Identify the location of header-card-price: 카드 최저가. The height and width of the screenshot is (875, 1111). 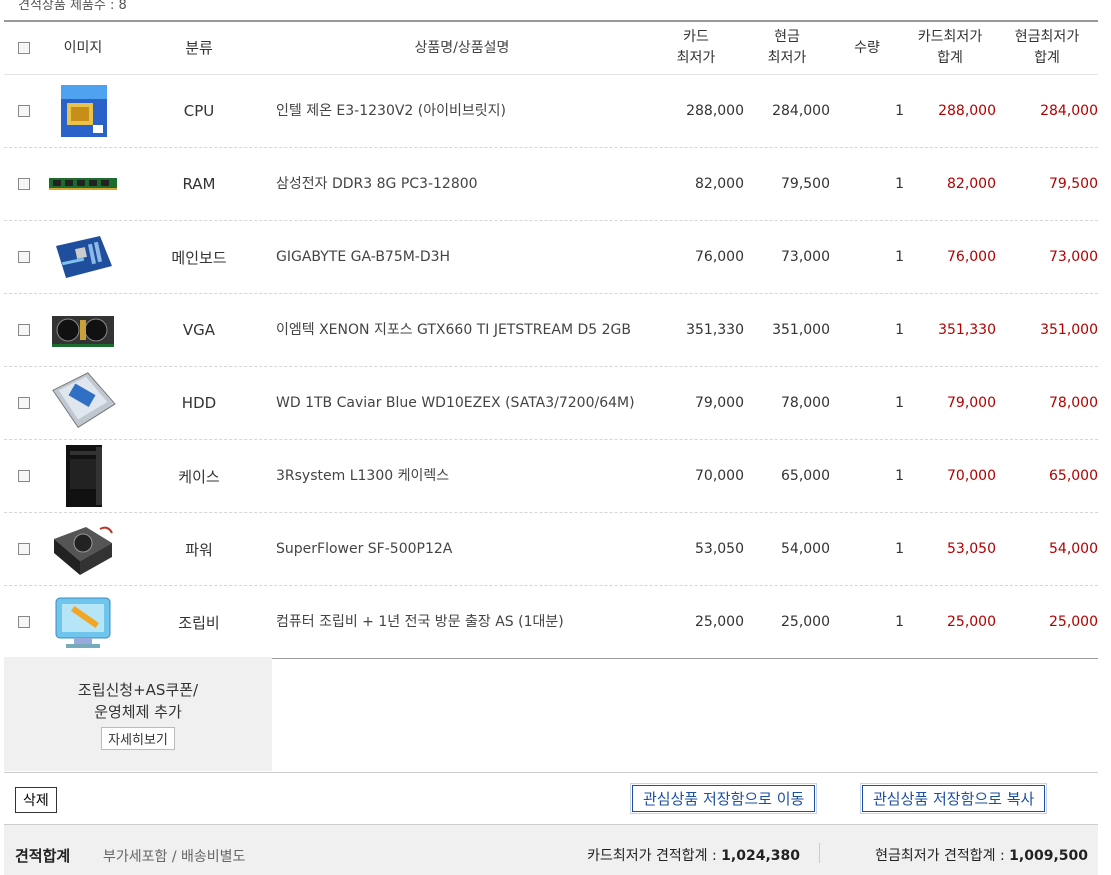
(696, 47).